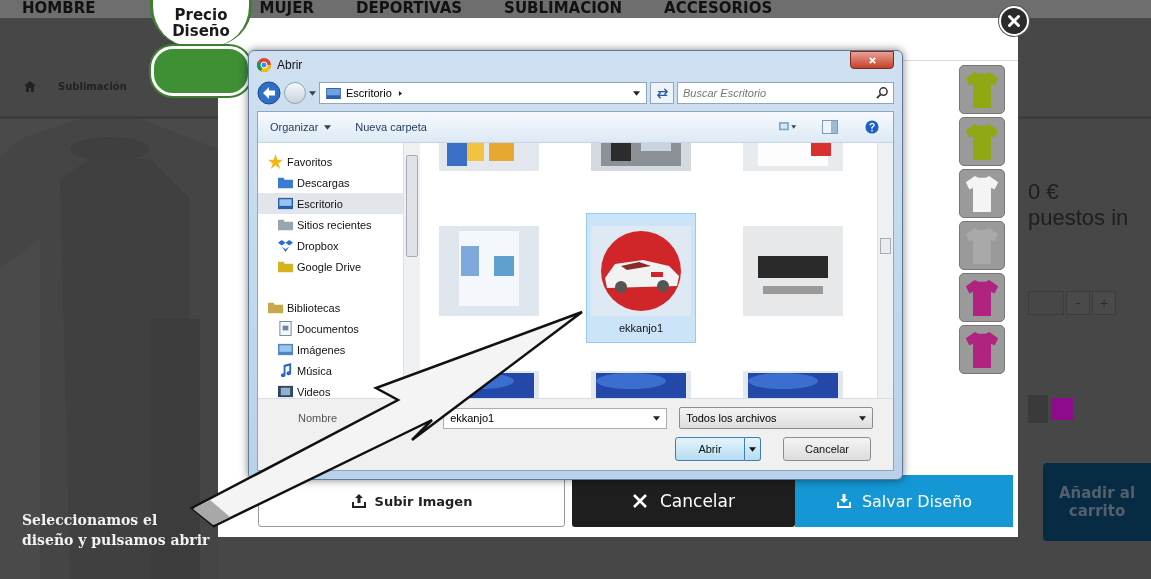 This screenshot has height=579, width=1151. Describe the element at coordinates (116, 540) in the screenshot. I see `annotation-text: diseño y pulsamos abrir` at that location.